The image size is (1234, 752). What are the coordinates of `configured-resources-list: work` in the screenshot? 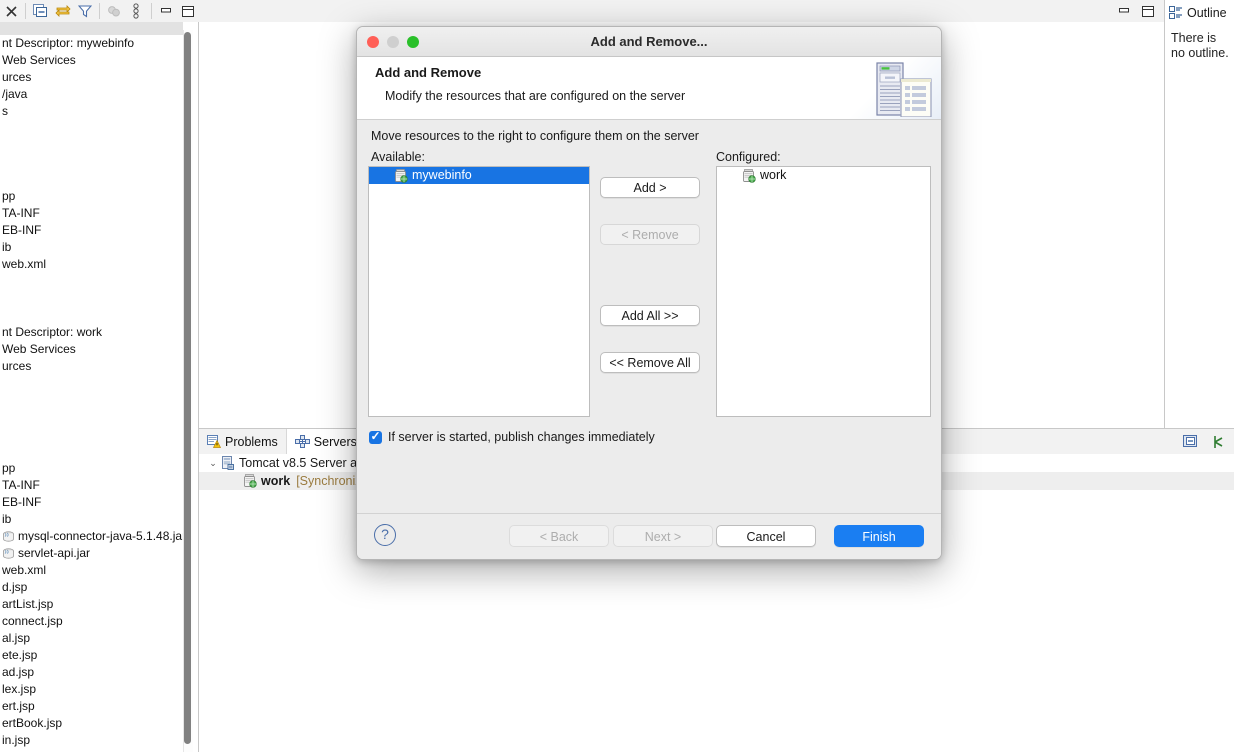 It's located at (823, 291).